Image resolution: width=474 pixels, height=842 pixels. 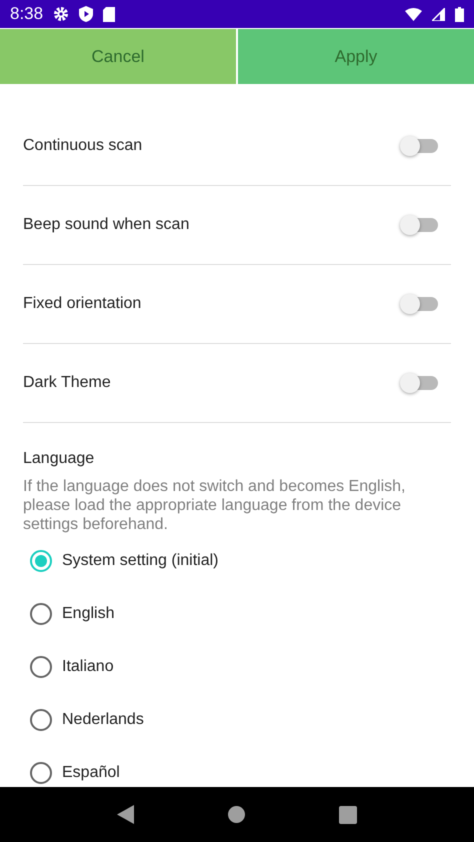 I want to click on setting-label: Beep sound when scan, so click(x=106, y=225).